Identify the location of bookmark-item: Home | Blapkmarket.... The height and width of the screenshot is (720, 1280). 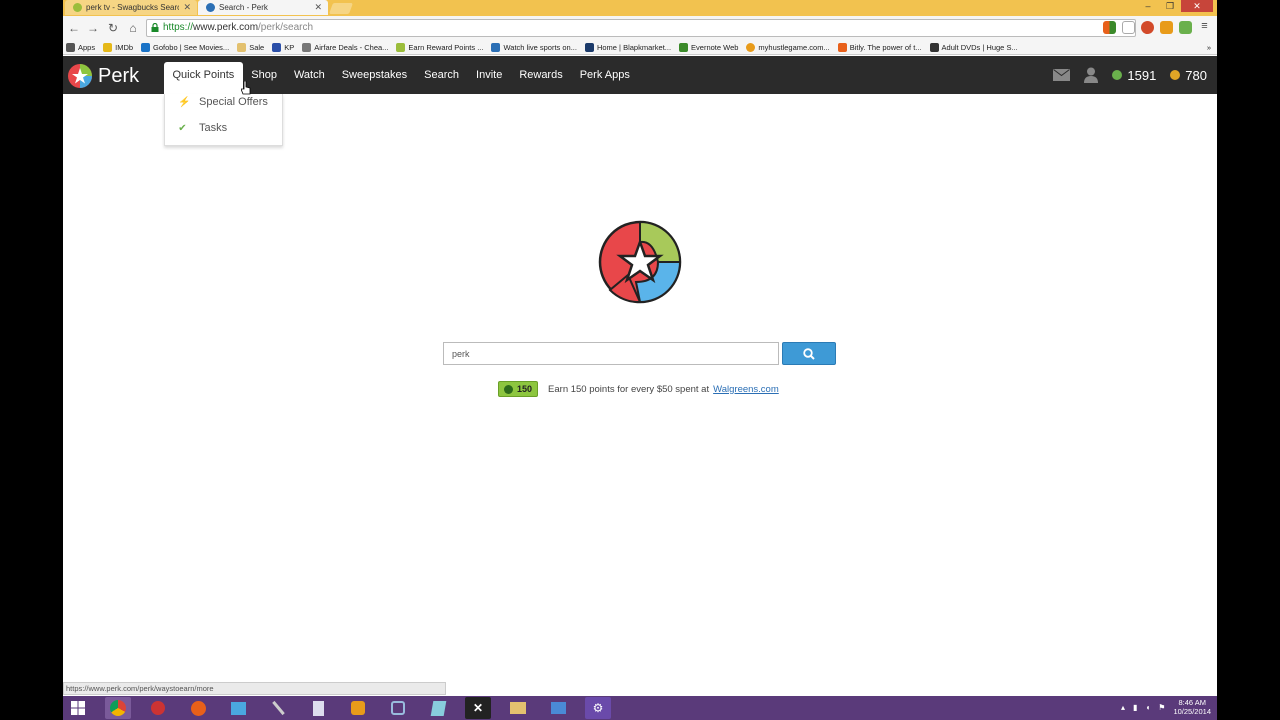
(627, 47).